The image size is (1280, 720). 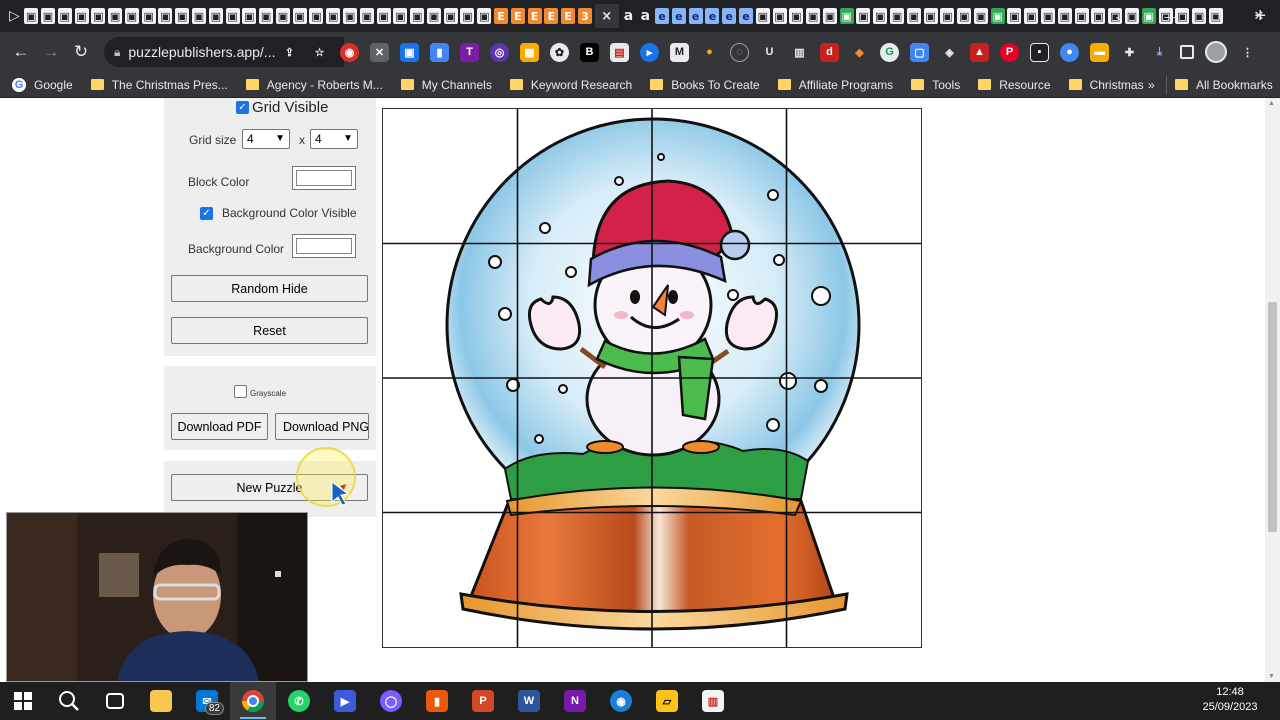 I want to click on windows-start-icon, so click(x=23, y=701).